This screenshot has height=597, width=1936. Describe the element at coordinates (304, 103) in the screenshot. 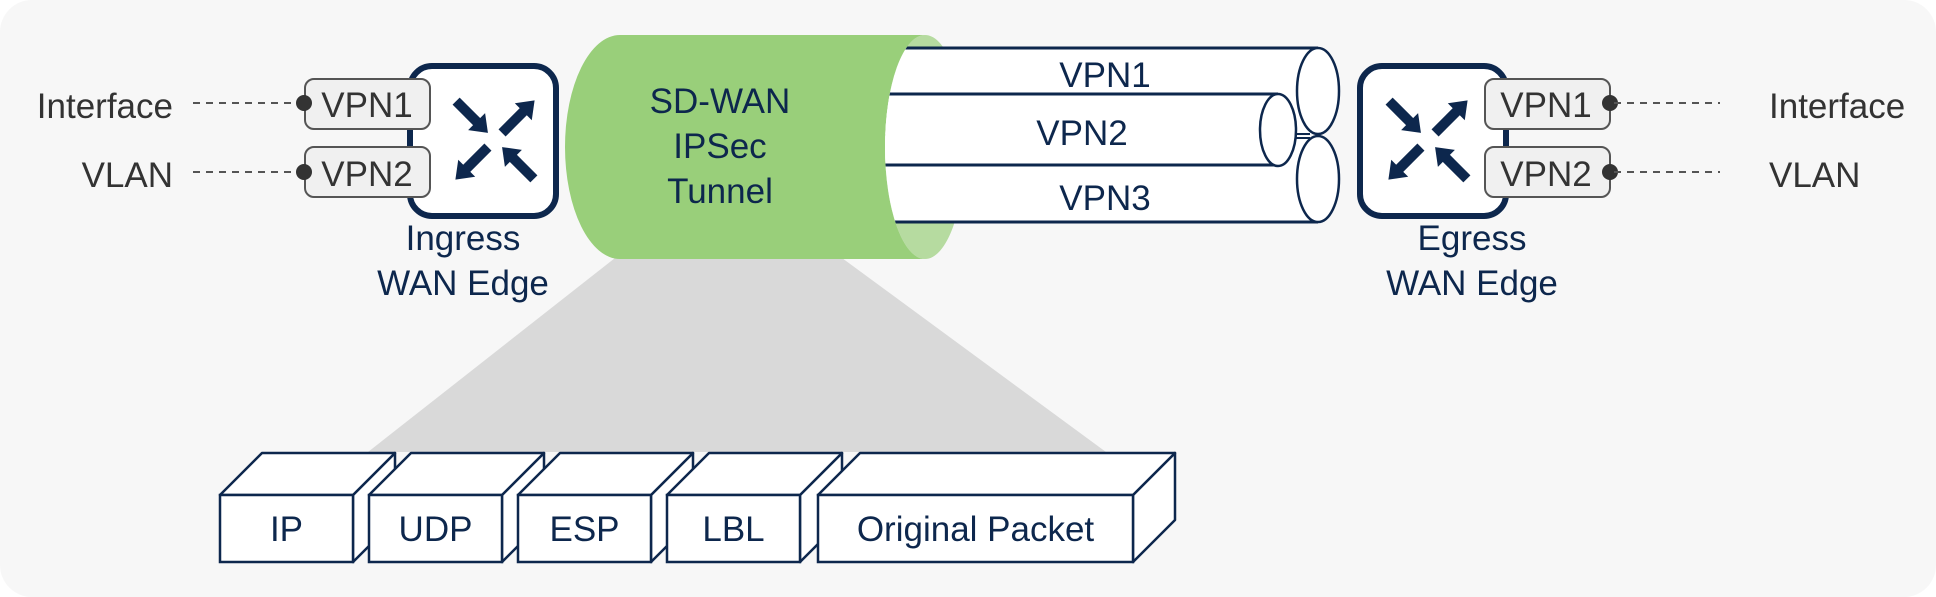

I see `ingress-port-vpn1-connector` at that location.